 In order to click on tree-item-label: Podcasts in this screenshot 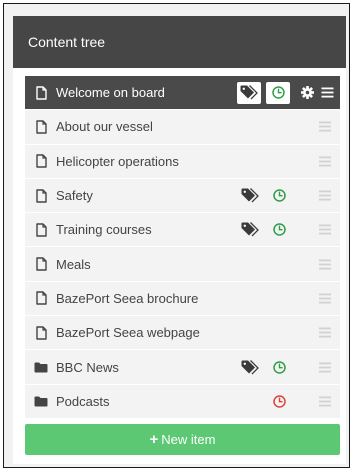, I will do `click(83, 401)`.